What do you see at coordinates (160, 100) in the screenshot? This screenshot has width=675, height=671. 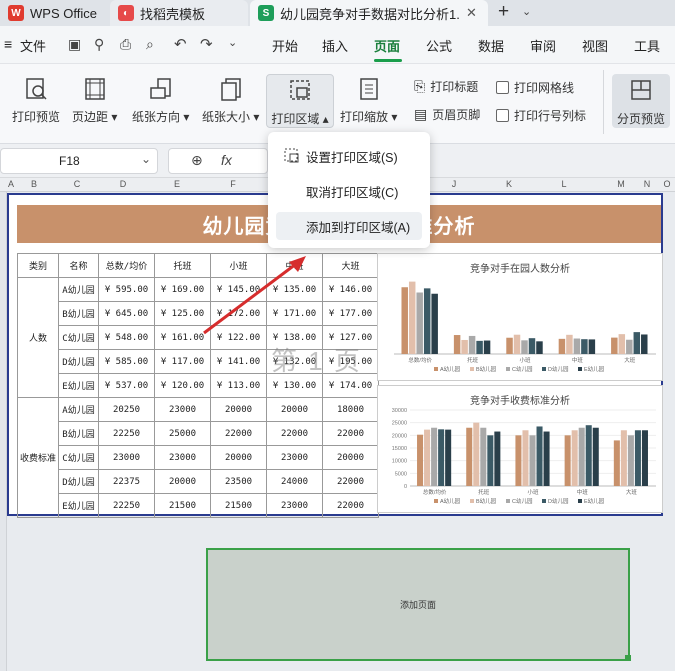 I see `orientation-button: 纸张方向 ▾` at bounding box center [160, 100].